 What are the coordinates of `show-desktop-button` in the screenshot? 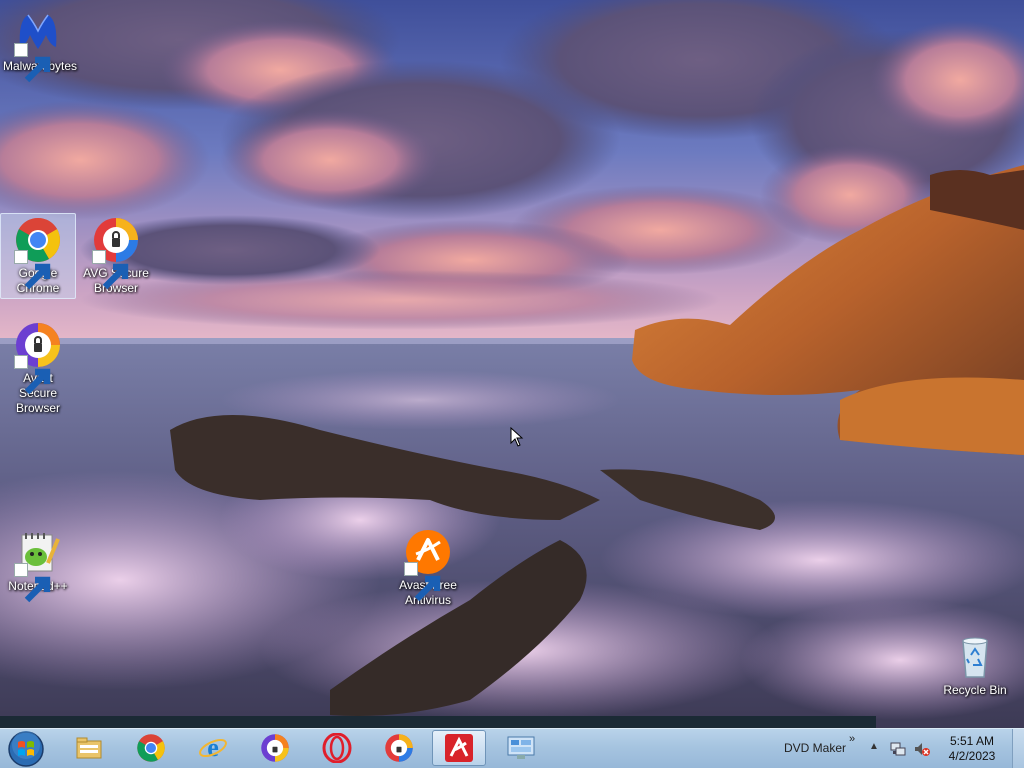 It's located at (1018, 748).